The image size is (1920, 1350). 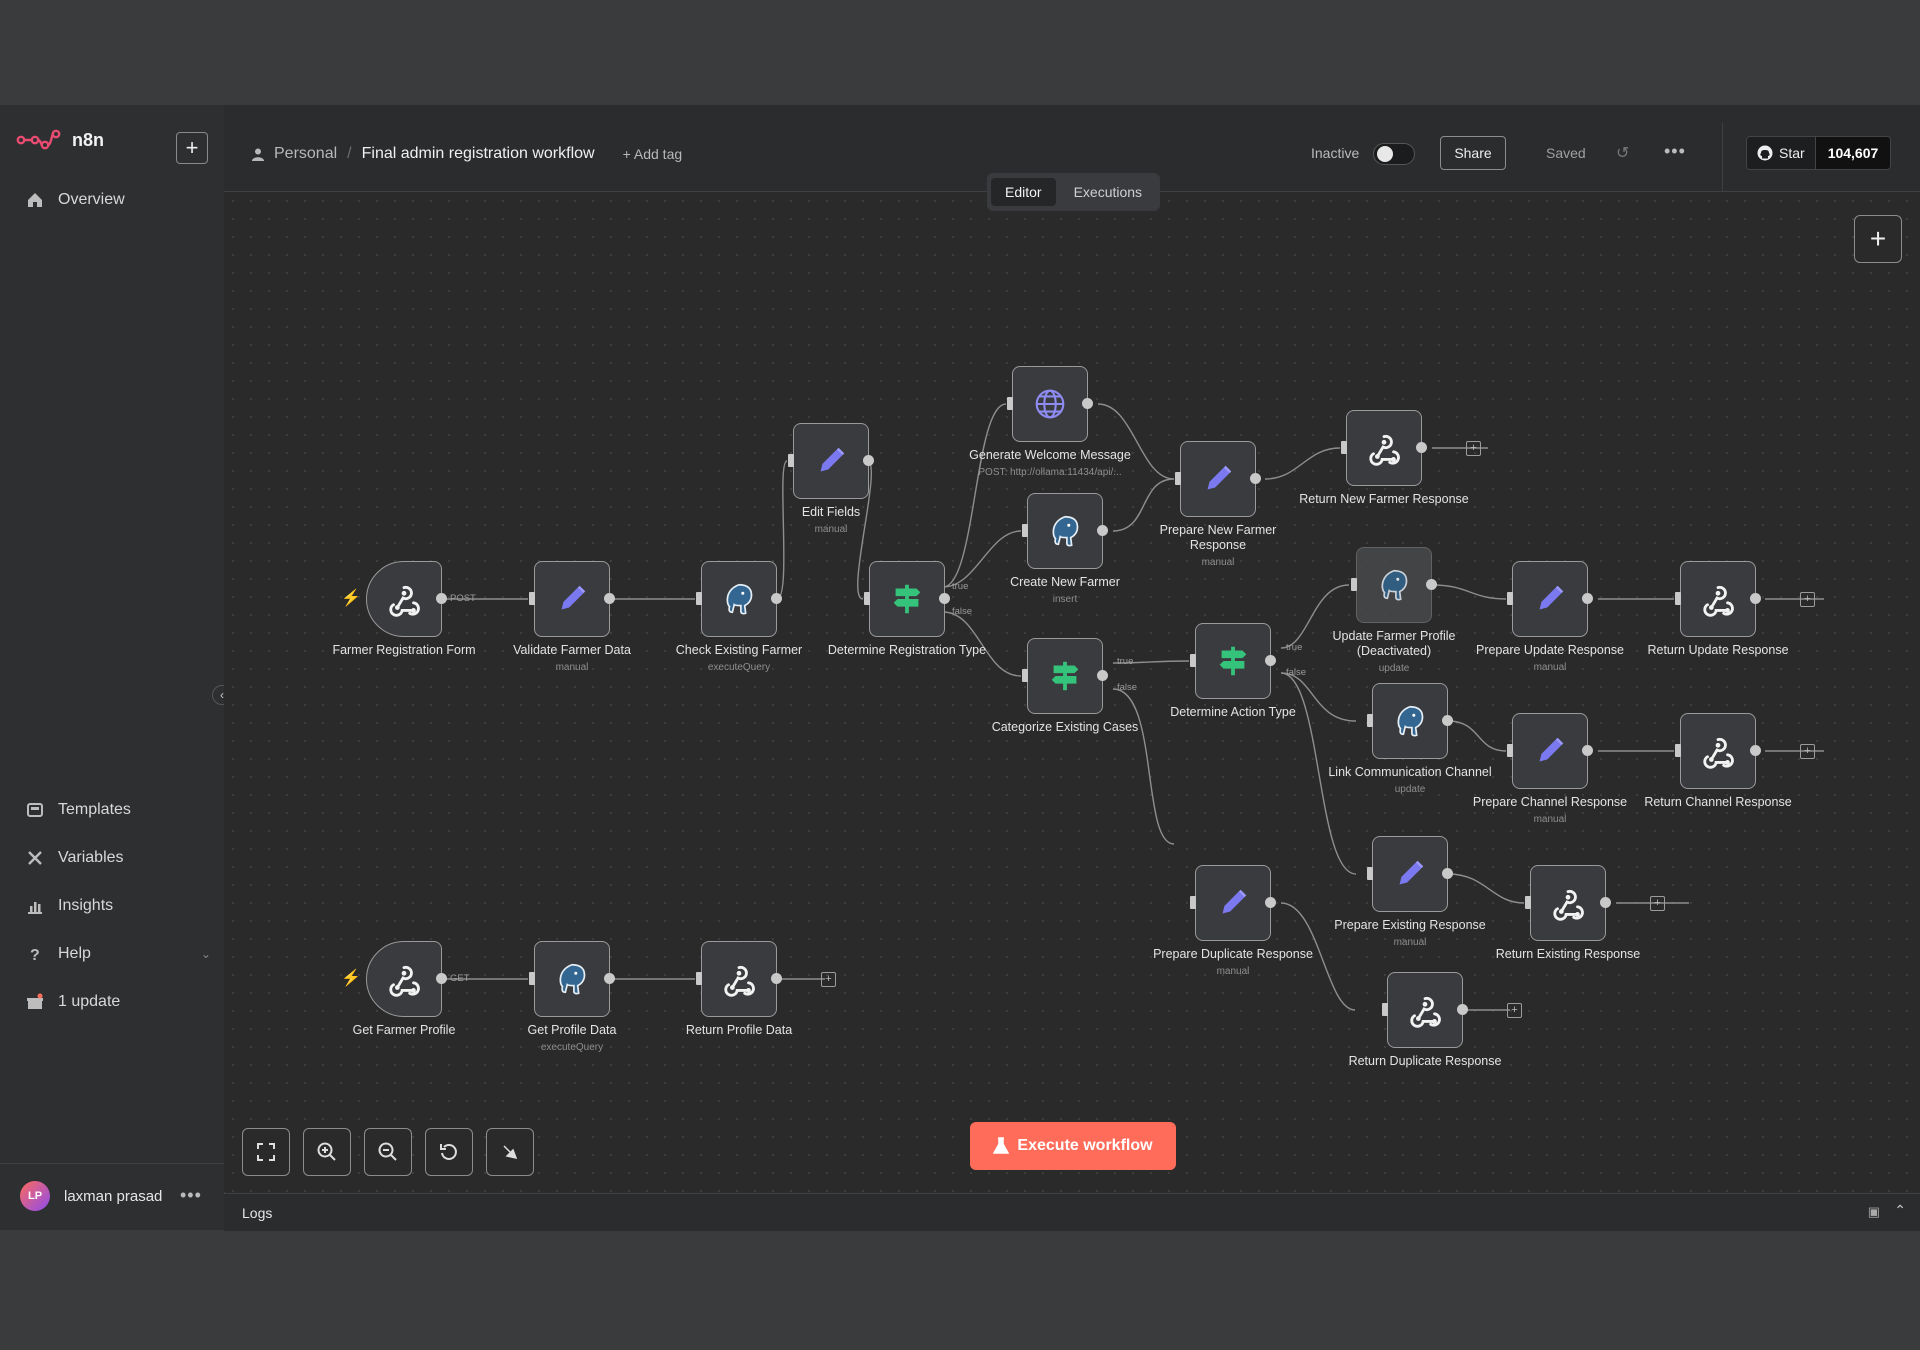 What do you see at coordinates (1622, 153) in the screenshot?
I see `history-icon: ↺` at bounding box center [1622, 153].